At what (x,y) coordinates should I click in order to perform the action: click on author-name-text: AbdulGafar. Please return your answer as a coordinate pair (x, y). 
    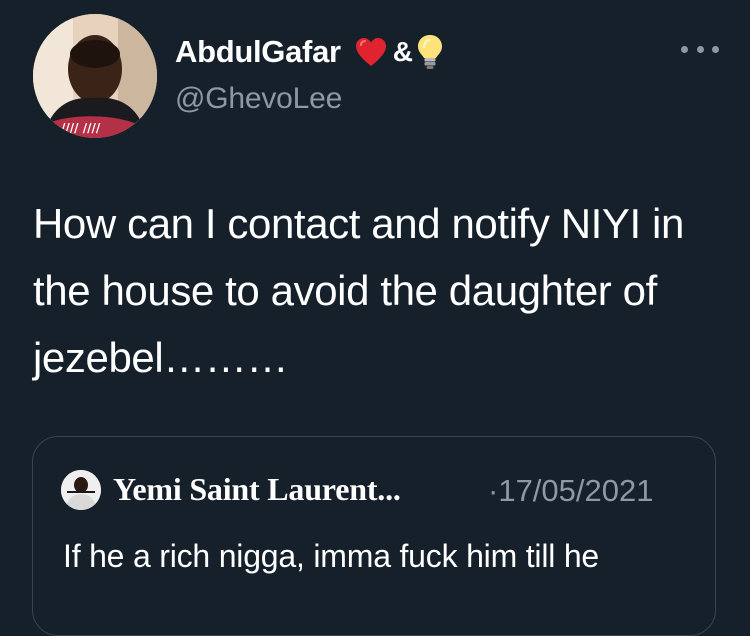
    Looking at the image, I should click on (258, 51).